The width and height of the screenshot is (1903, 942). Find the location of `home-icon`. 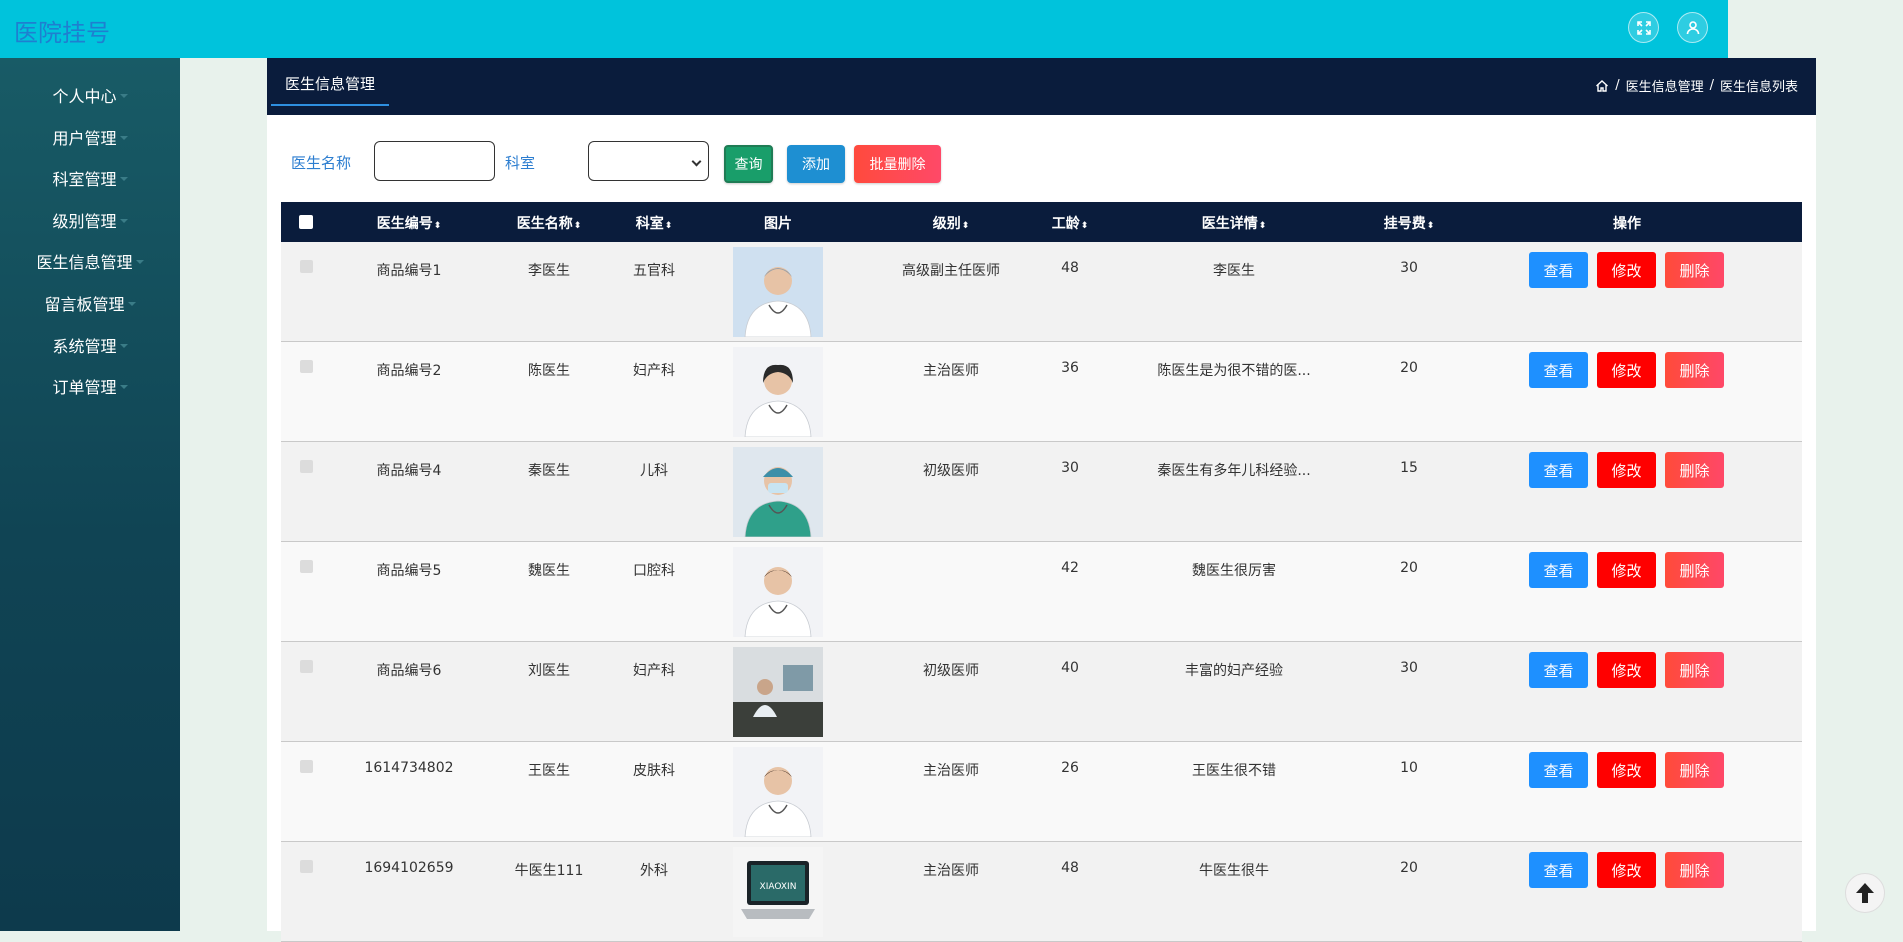

home-icon is located at coordinates (1602, 86).